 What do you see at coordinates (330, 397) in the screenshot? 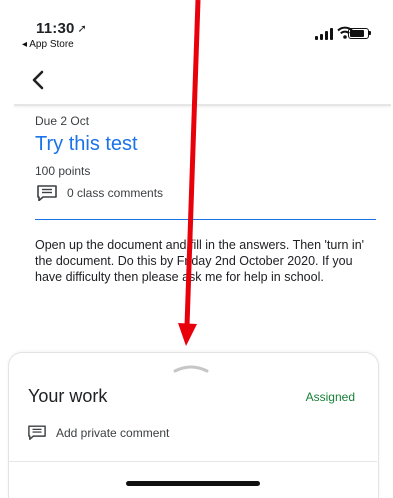
I see `work-status-badge: Assigned` at bounding box center [330, 397].